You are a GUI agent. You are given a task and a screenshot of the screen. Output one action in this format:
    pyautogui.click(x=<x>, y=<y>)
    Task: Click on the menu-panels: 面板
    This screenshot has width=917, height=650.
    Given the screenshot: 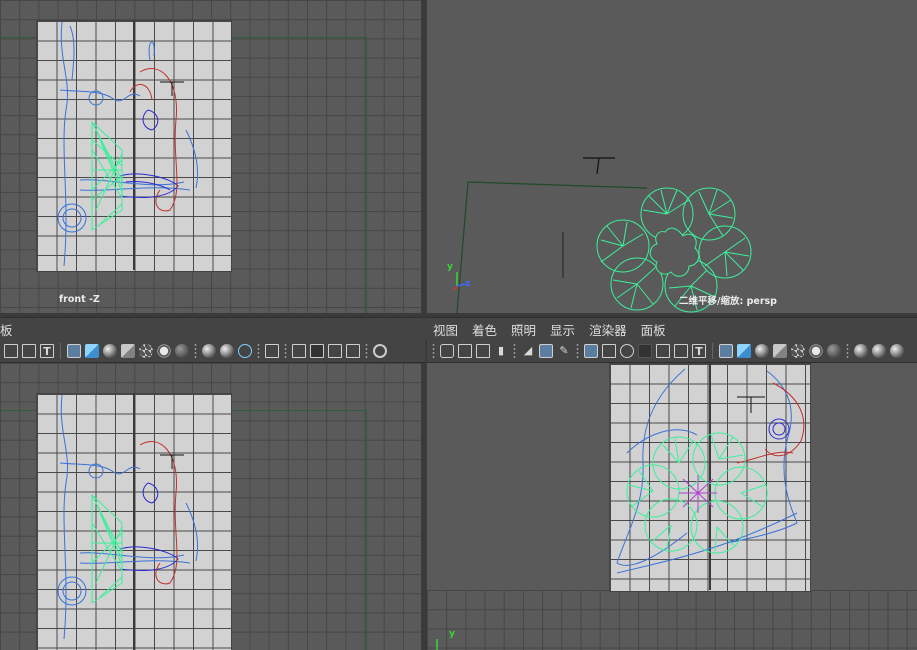 What is the action you would take?
    pyautogui.click(x=653, y=329)
    